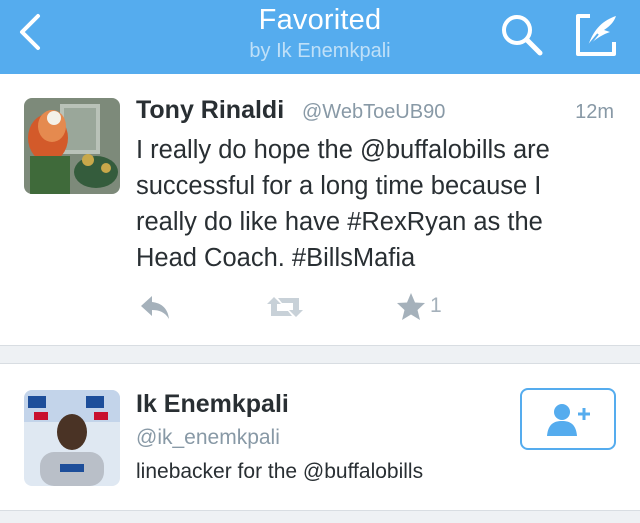 Image resolution: width=640 pixels, height=523 pixels. What do you see at coordinates (276, 258) in the screenshot?
I see `tweet-text-line: Head Coach. #BillsMafia` at bounding box center [276, 258].